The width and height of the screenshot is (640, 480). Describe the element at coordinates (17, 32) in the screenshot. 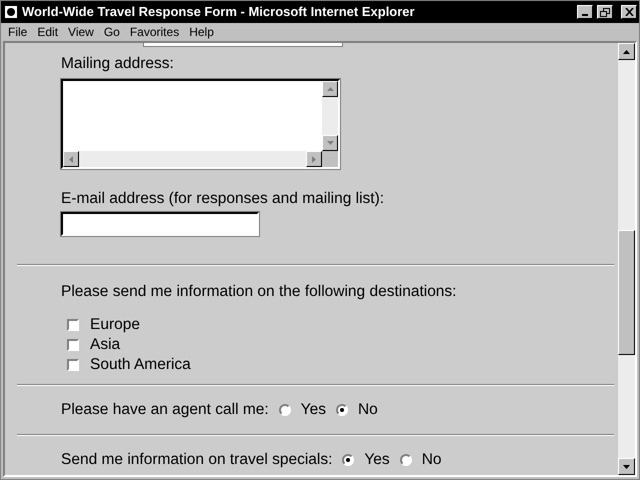

I see `menu-item: File` at that location.